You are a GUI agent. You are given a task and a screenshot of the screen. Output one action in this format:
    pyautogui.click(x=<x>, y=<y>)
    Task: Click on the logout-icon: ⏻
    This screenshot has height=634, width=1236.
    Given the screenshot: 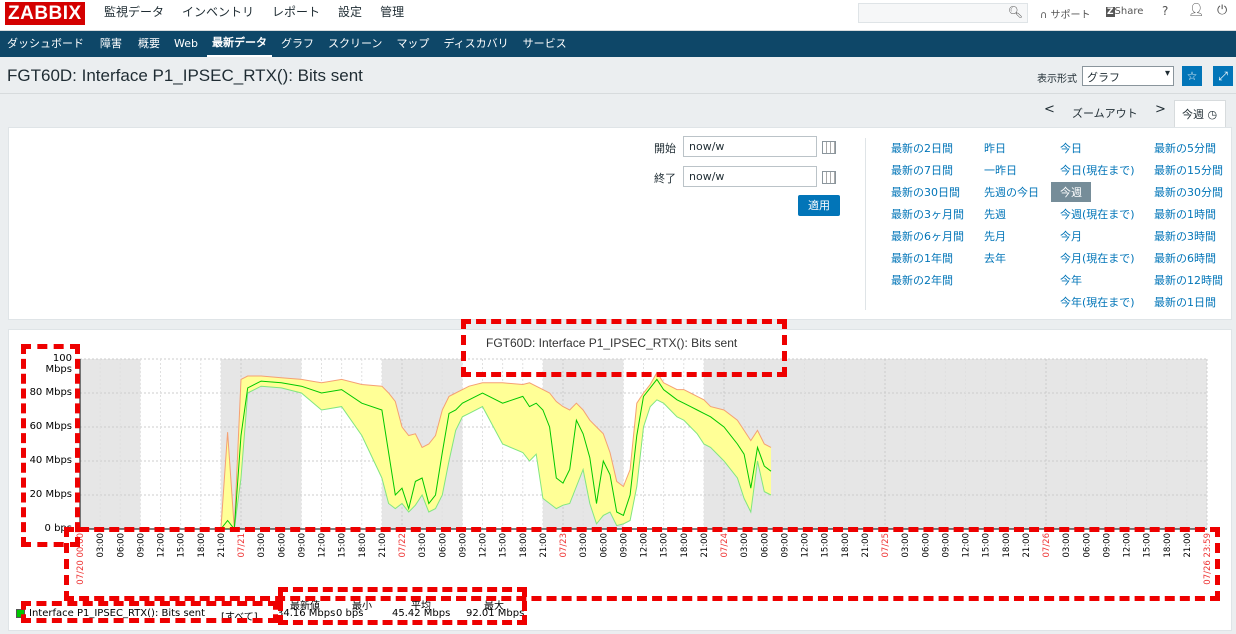 What is the action you would take?
    pyautogui.click(x=1222, y=10)
    